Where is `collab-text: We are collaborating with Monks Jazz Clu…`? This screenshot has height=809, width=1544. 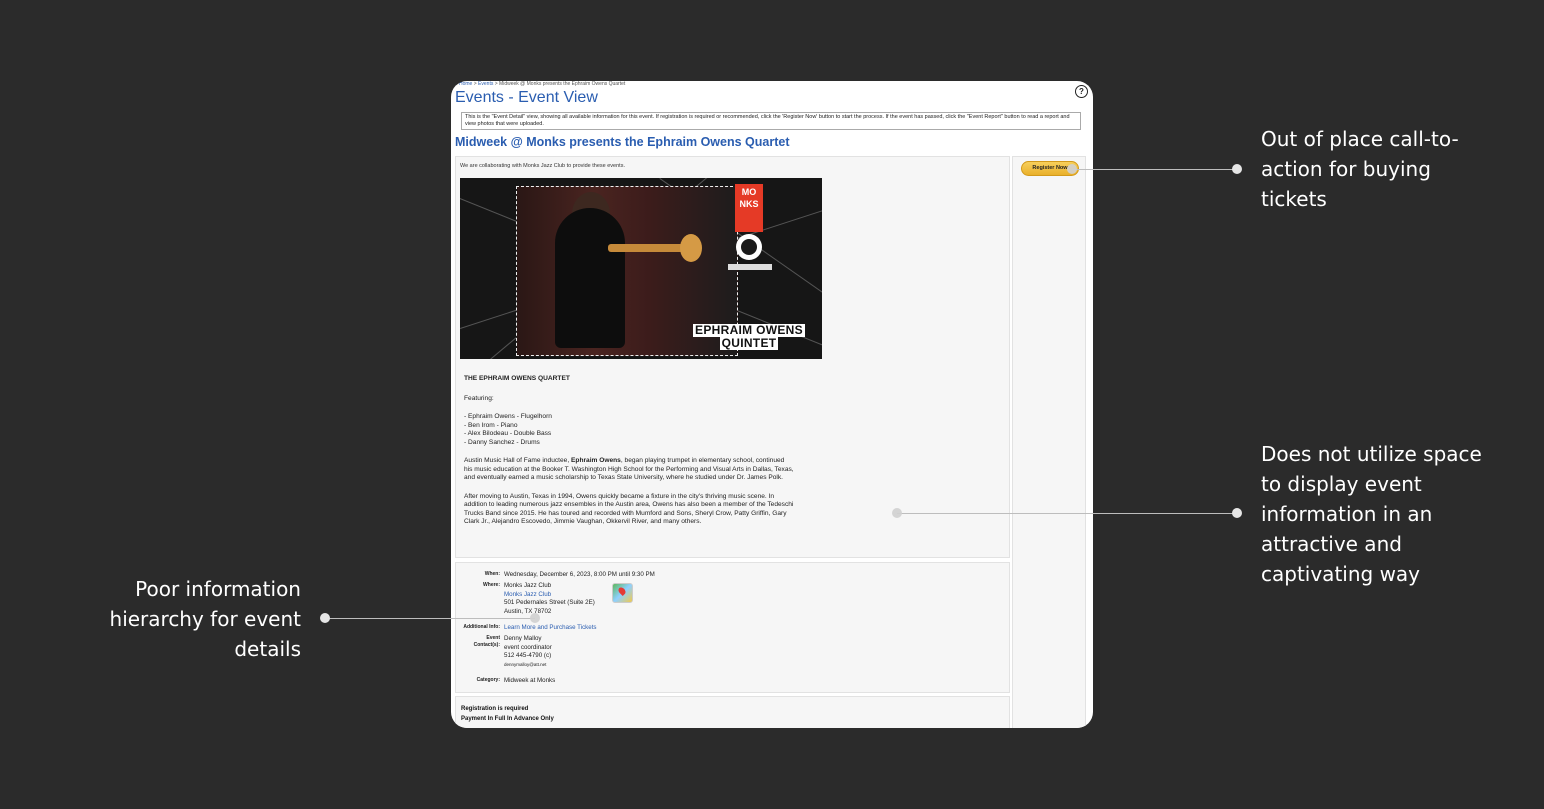 collab-text: We are collaborating with Monks Jazz Clu… is located at coordinates (542, 166).